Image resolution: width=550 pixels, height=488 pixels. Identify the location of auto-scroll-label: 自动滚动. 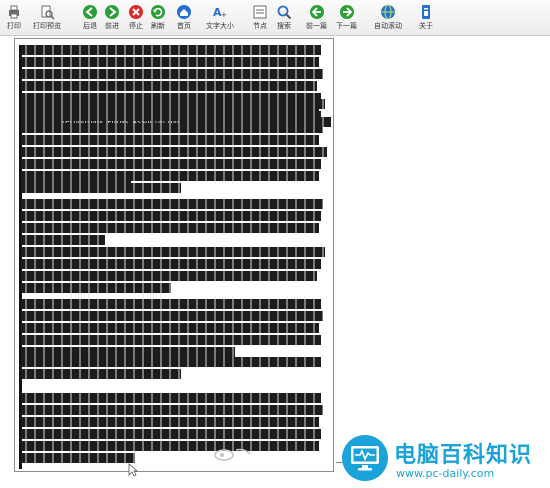
(388, 26).